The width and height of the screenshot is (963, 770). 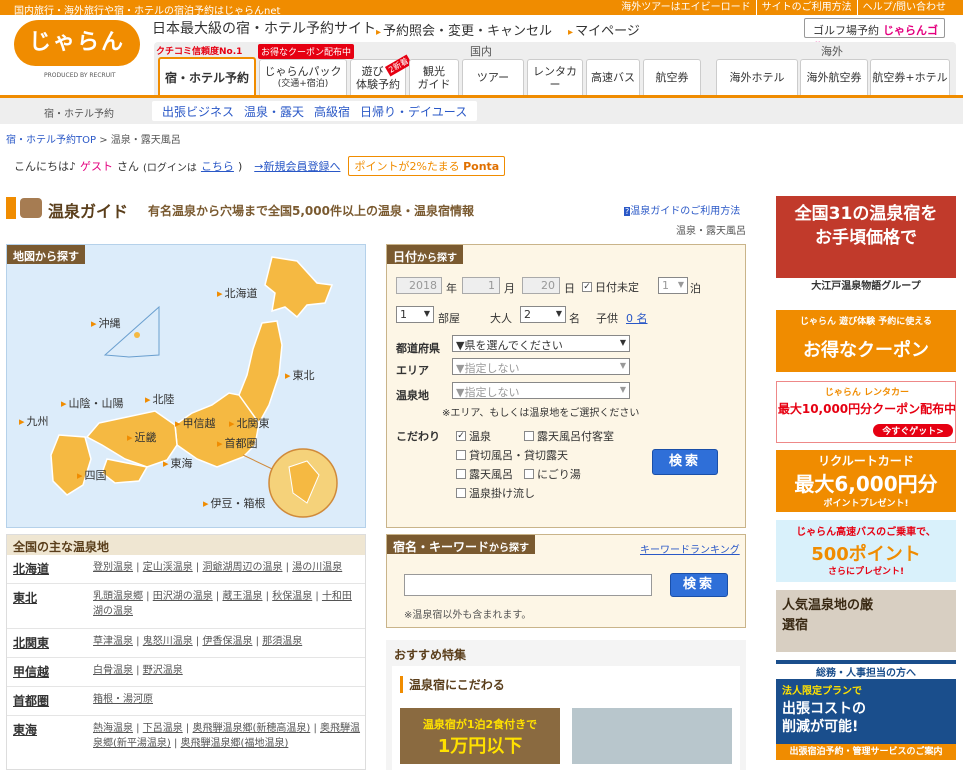 I want to click on guide-howto-link: ?温泉ガイドのご利用方法, so click(x=682, y=209).